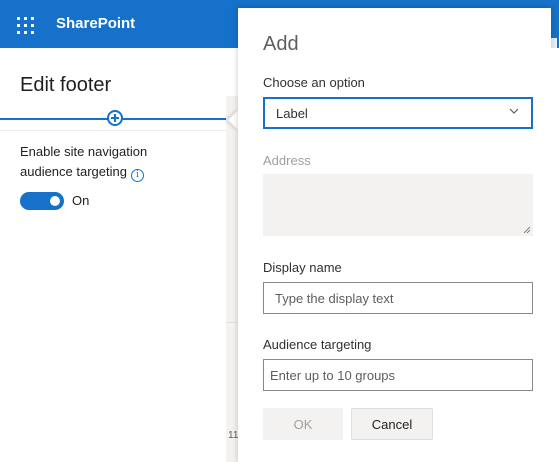 Image resolution: width=559 pixels, height=462 pixels. I want to click on page-background, so click(232, 279).